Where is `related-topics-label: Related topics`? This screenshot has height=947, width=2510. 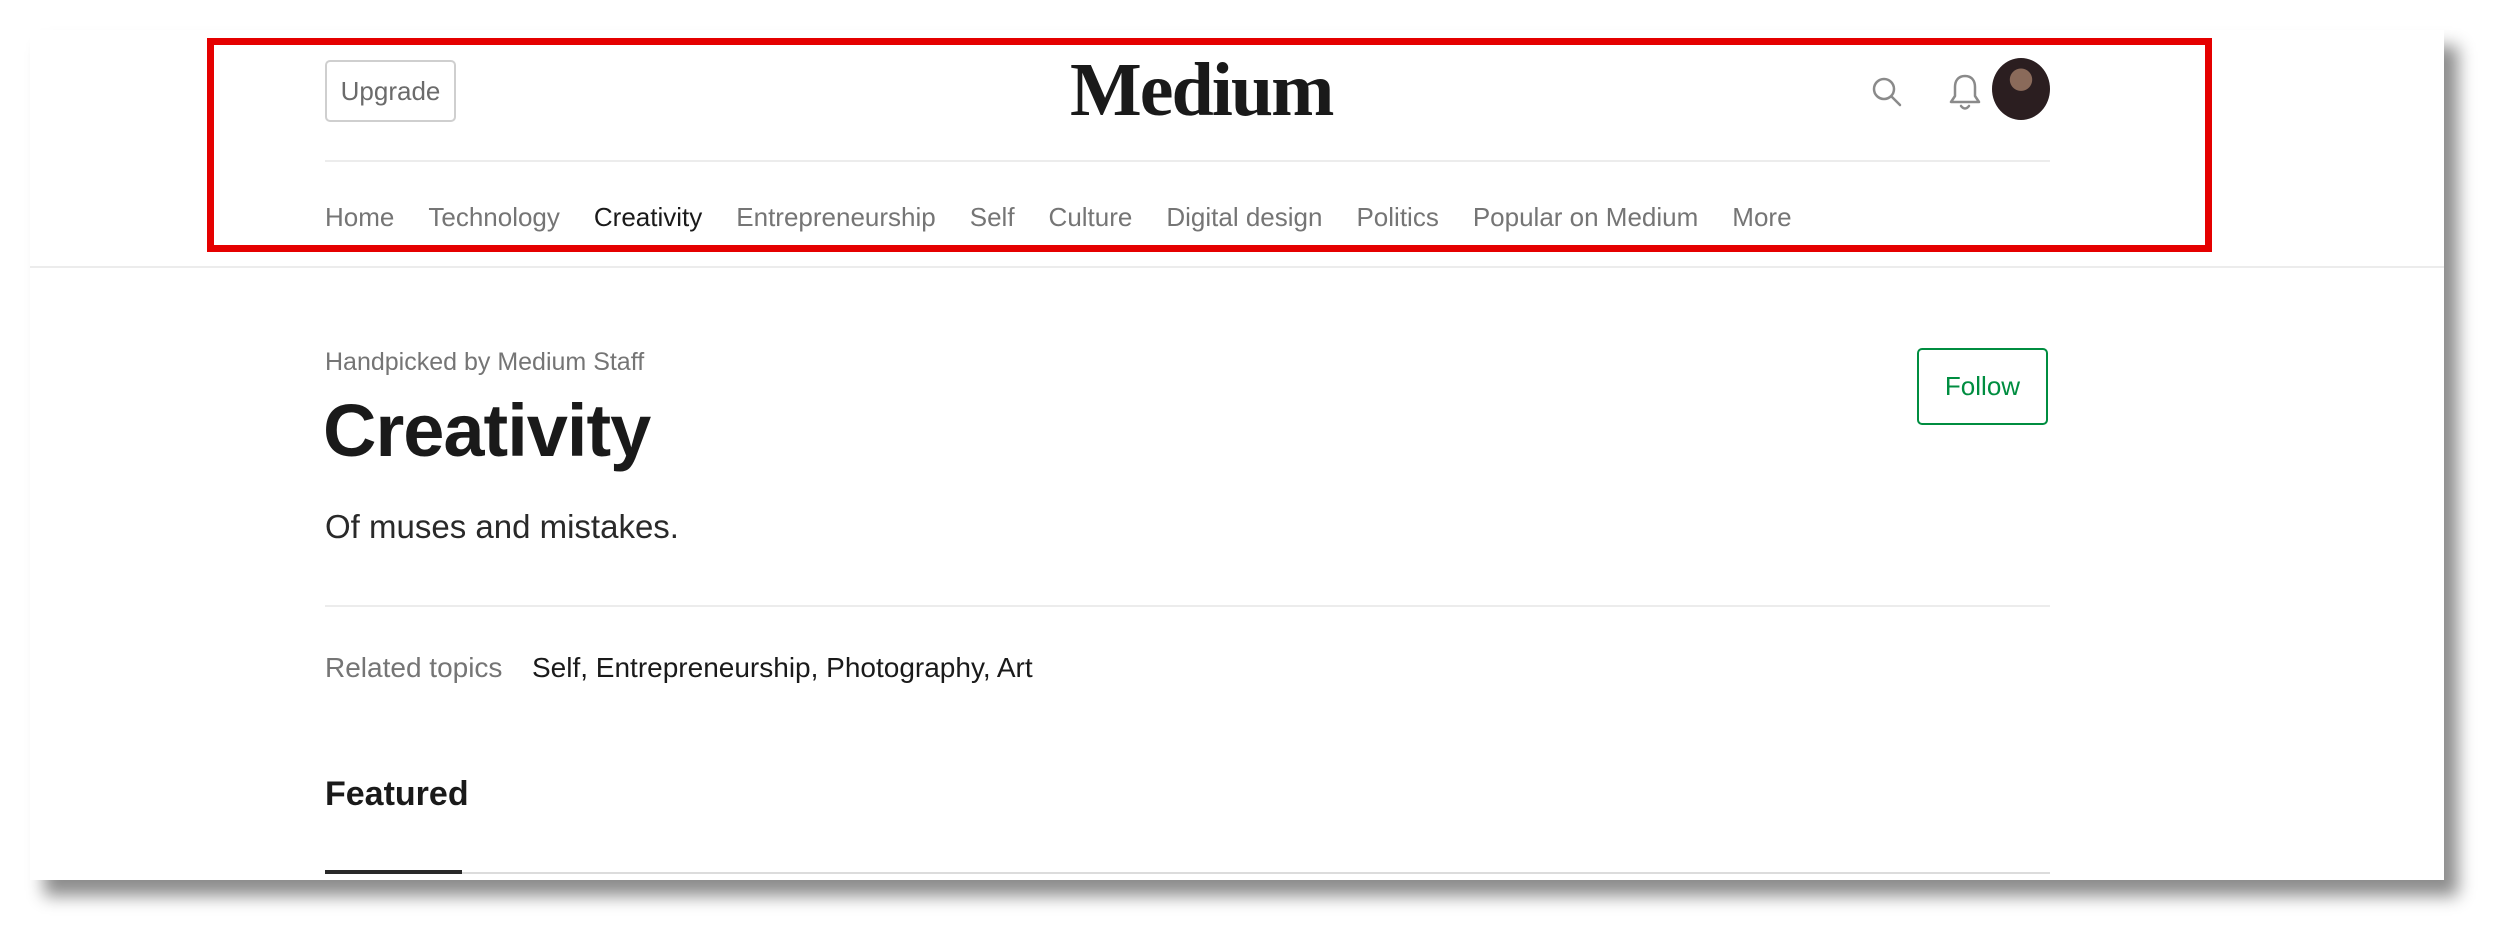
related-topics-label: Related topics is located at coordinates (414, 667).